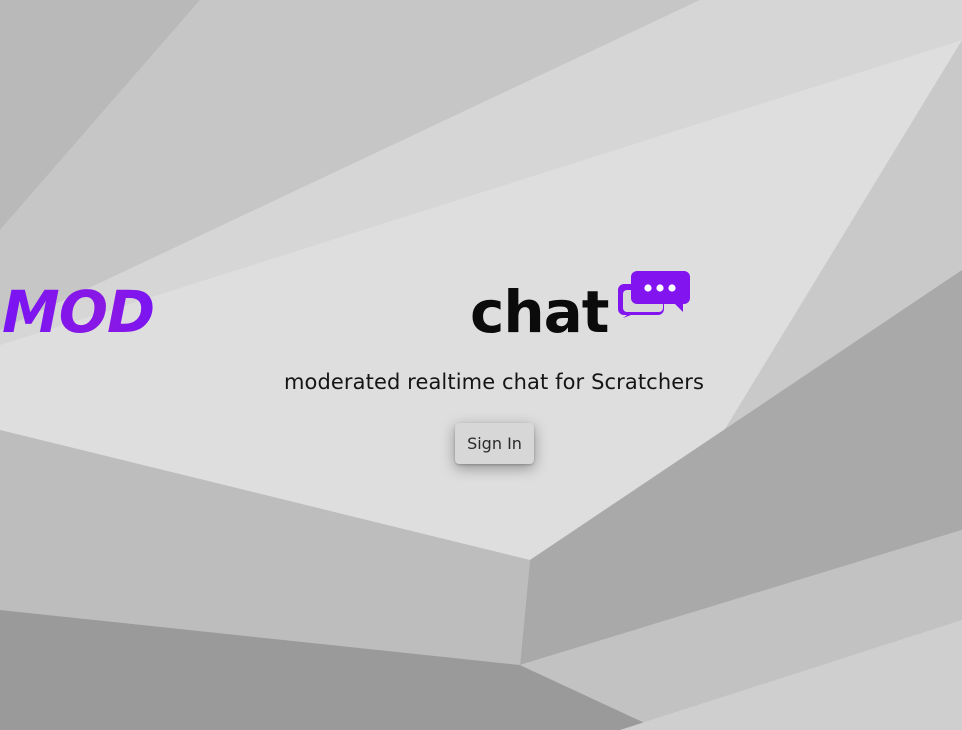  I want to click on chat-bubbles-icon, so click(654, 294).